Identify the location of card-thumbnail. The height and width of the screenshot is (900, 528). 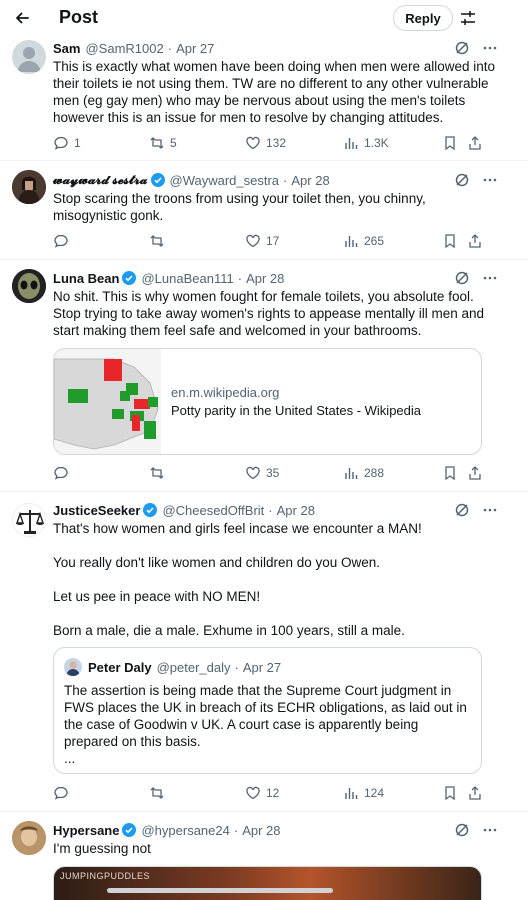
(107, 401).